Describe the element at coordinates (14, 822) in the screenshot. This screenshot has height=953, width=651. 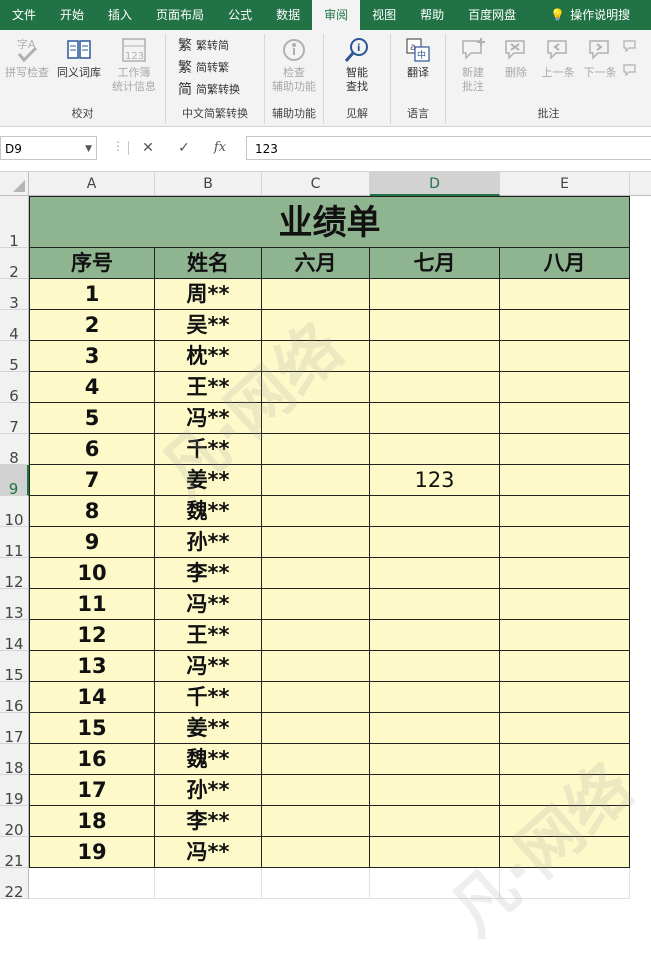
I see `row-header-20: 20` at that location.